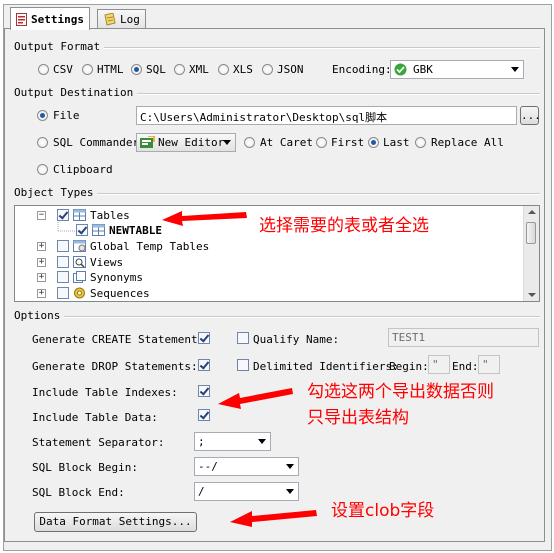 The height and width of the screenshot is (553, 554). What do you see at coordinates (223, 69) in the screenshot?
I see `format-xls-radio` at bounding box center [223, 69].